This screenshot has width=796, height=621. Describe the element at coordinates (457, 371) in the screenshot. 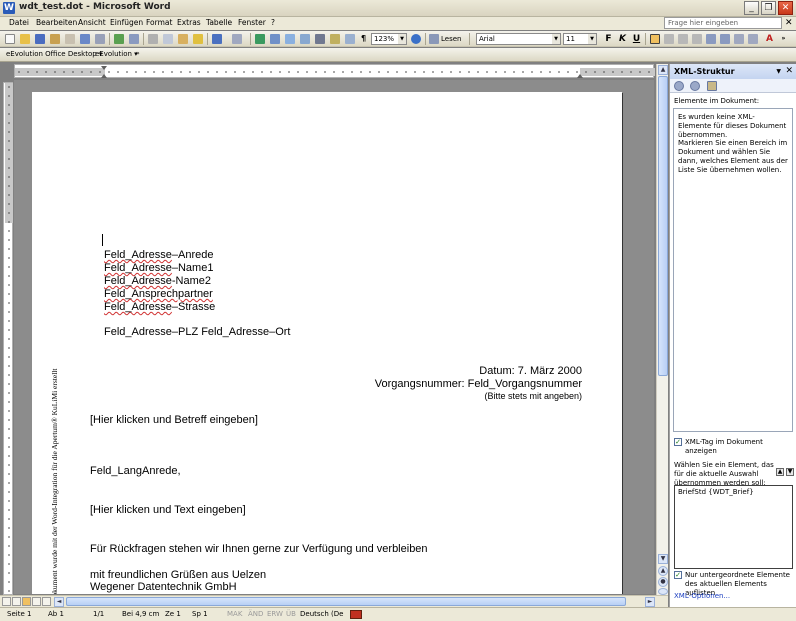

I see `date-line: Datum: 7. März 2000` at that location.